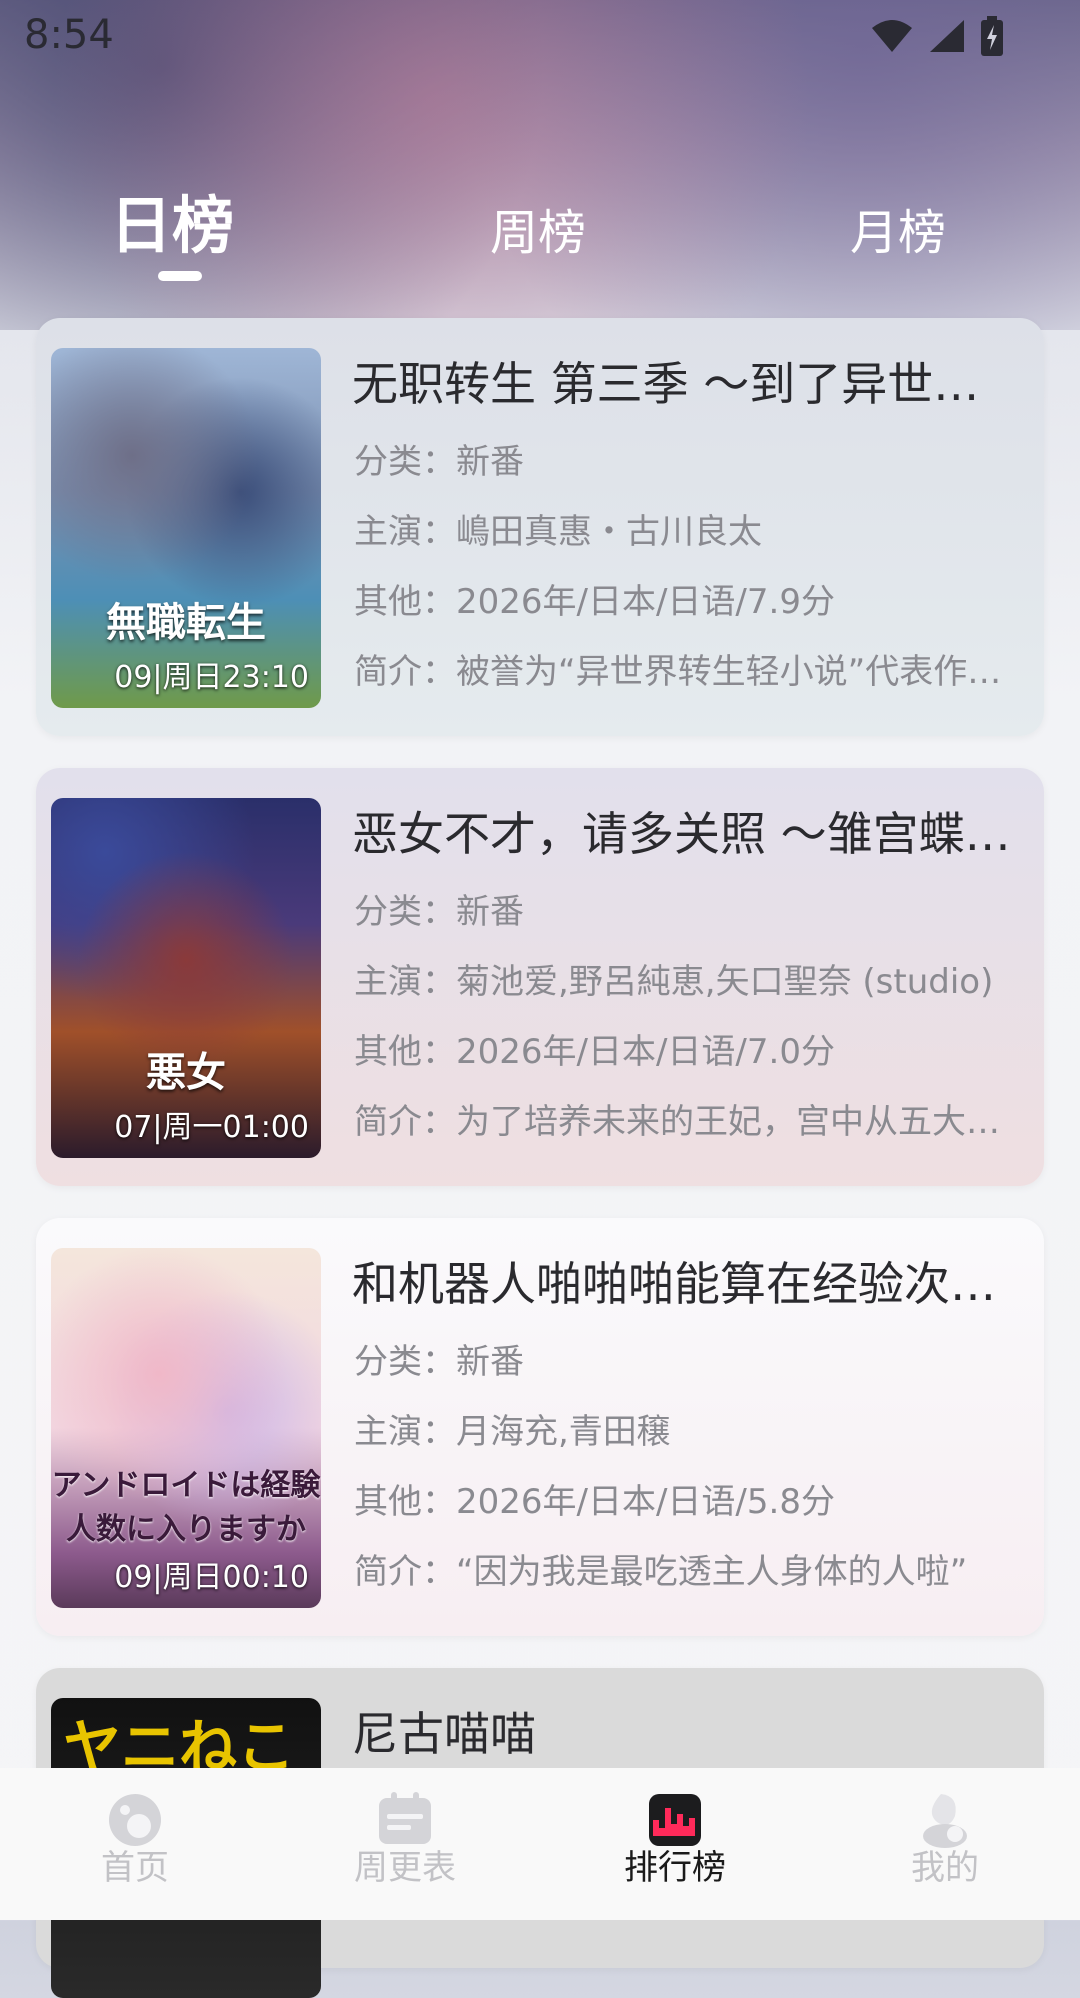  What do you see at coordinates (689, 672) in the screenshot?
I see `intro-text: 简介：被誉为“异世界转生轻小说”代表作品的《无职转生》` at bounding box center [689, 672].